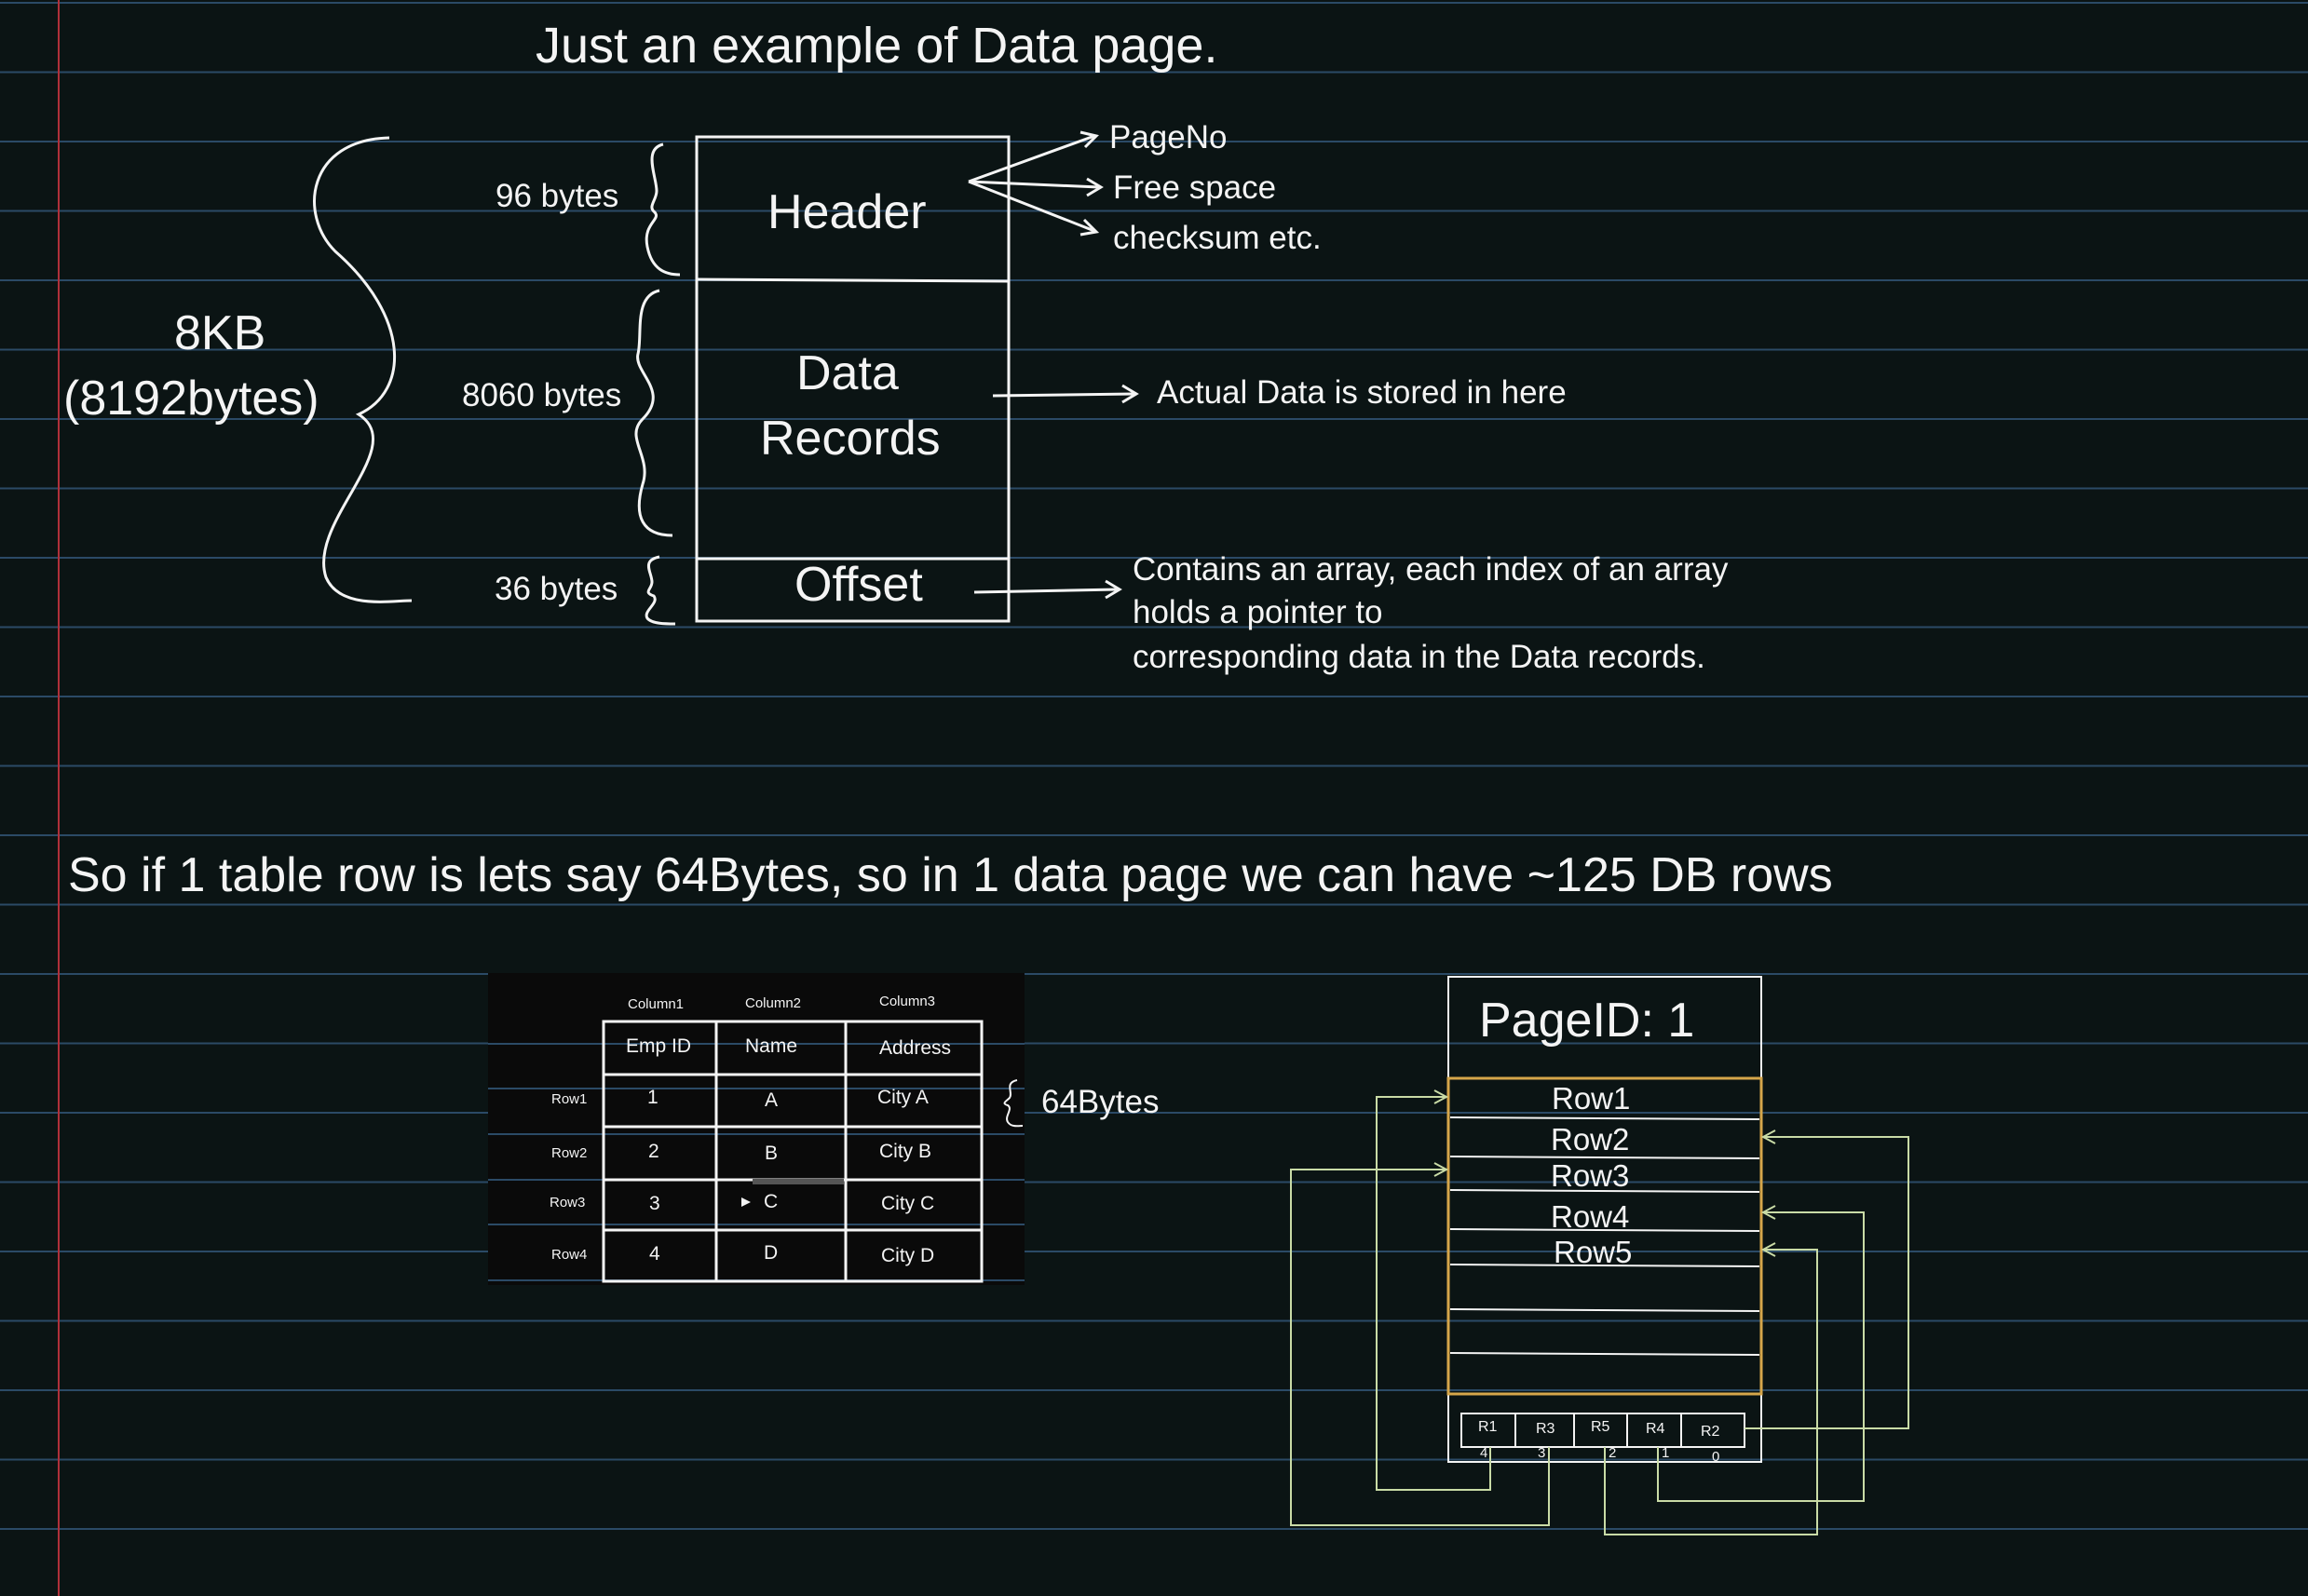  Describe the element at coordinates (1545, 1429) in the screenshot. I see `offset-slot-label: R3` at that location.